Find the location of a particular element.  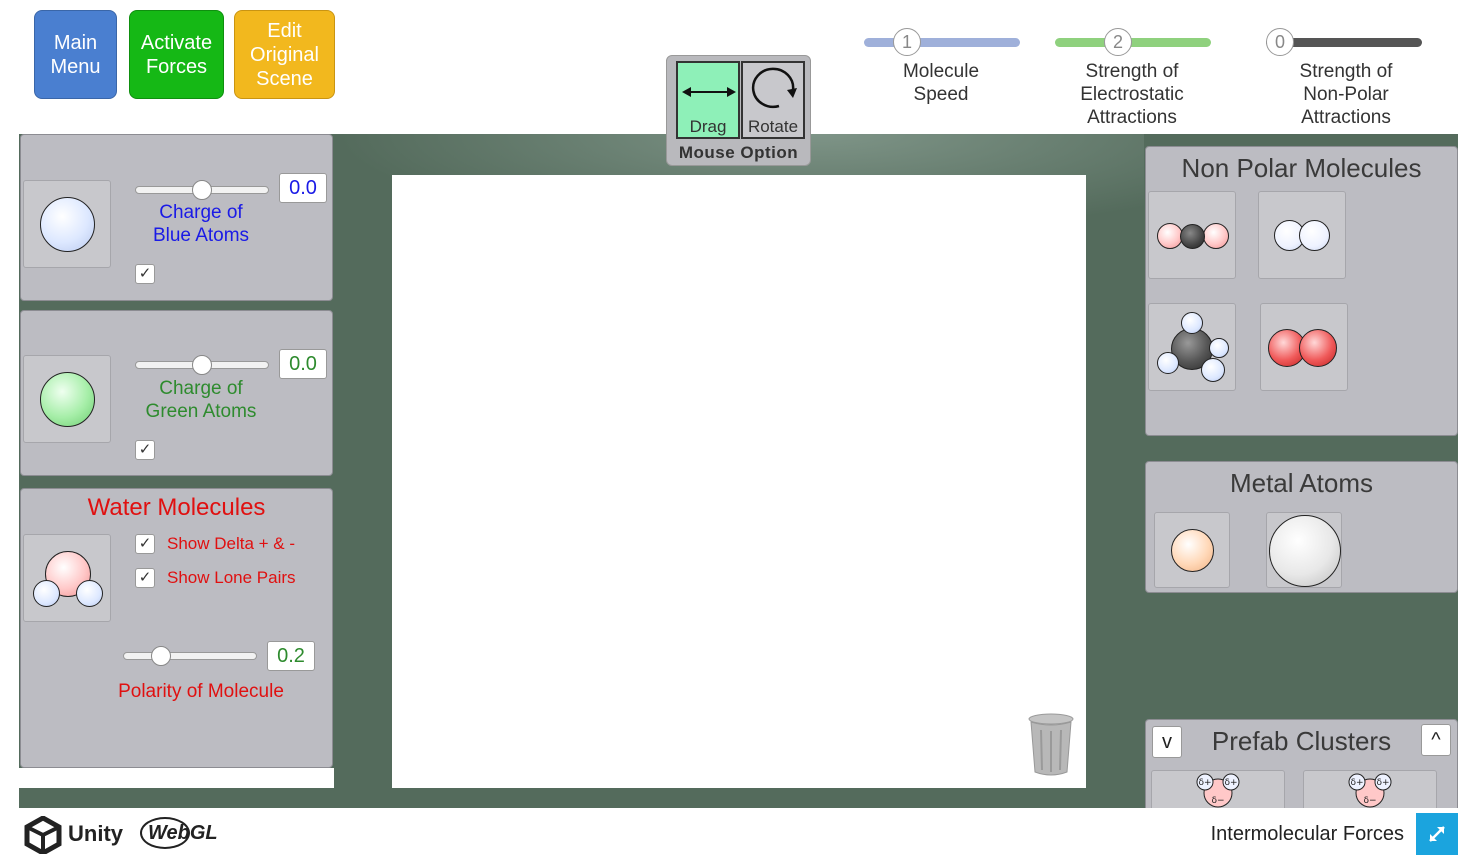

nonpolar-strength-slider: 0 is located at coordinates (1346, 43).